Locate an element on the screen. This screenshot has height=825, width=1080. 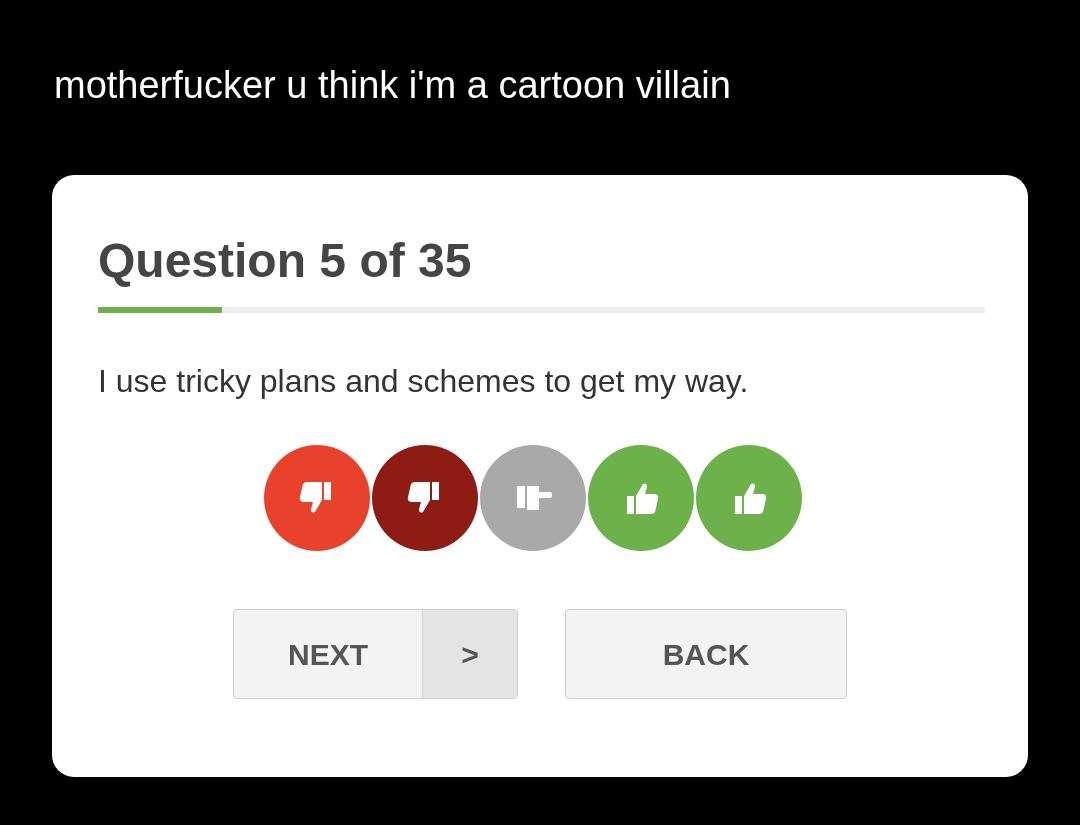
question-text: I use tricky plans and schemes to get my way. is located at coordinates (424, 381).